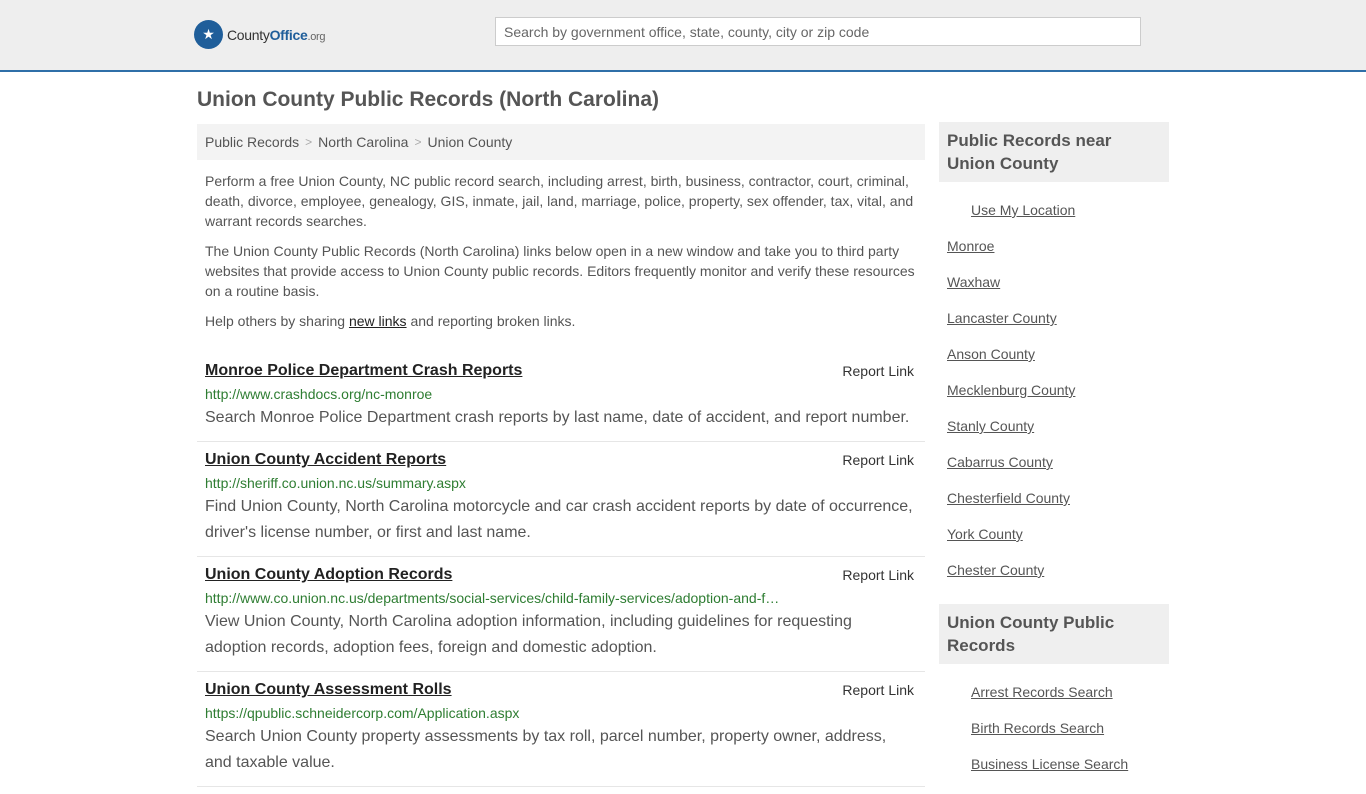 This screenshot has height=794, width=1366. I want to click on nearby-link-york-county: York County, so click(985, 534).